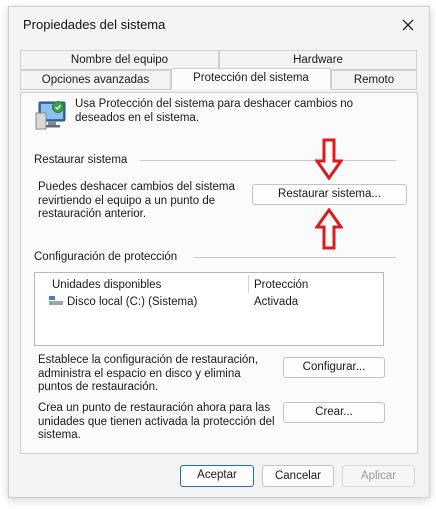  Describe the element at coordinates (281, 286) in the screenshot. I see `column-header-protection: Protección` at that location.